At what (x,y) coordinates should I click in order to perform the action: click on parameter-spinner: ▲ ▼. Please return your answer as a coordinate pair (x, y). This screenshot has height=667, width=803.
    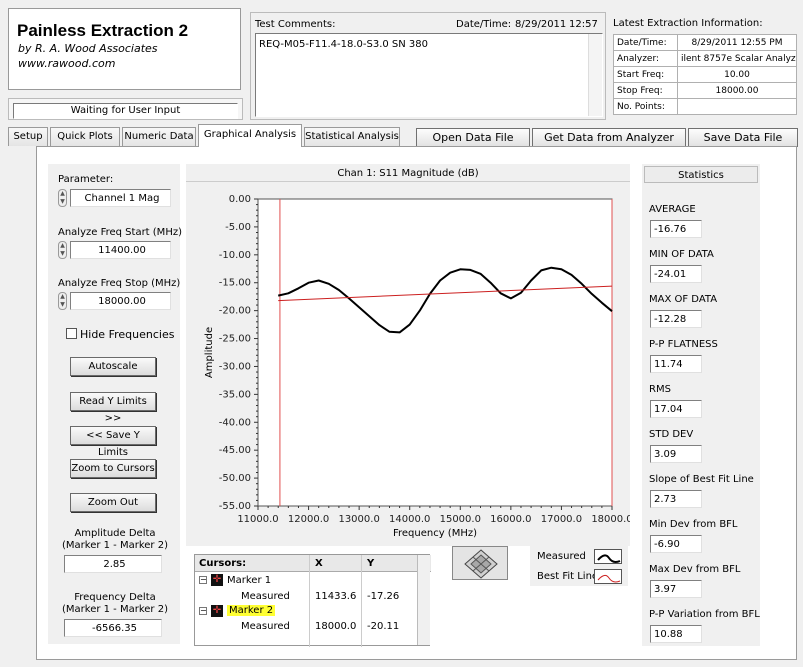
    Looking at the image, I should click on (62, 198).